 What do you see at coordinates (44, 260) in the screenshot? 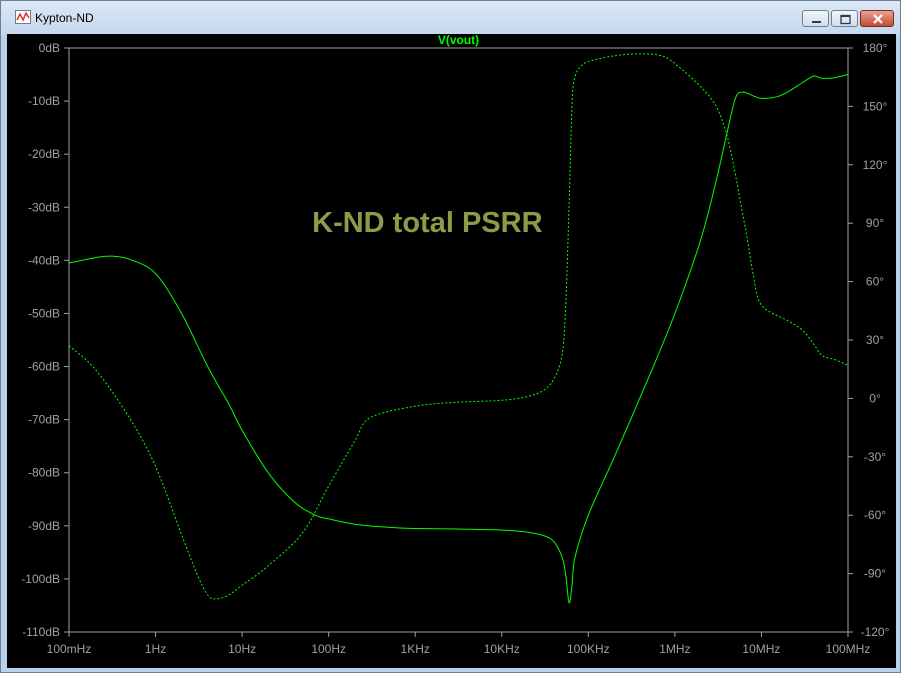
I see `y-tick-label: -40dB` at bounding box center [44, 260].